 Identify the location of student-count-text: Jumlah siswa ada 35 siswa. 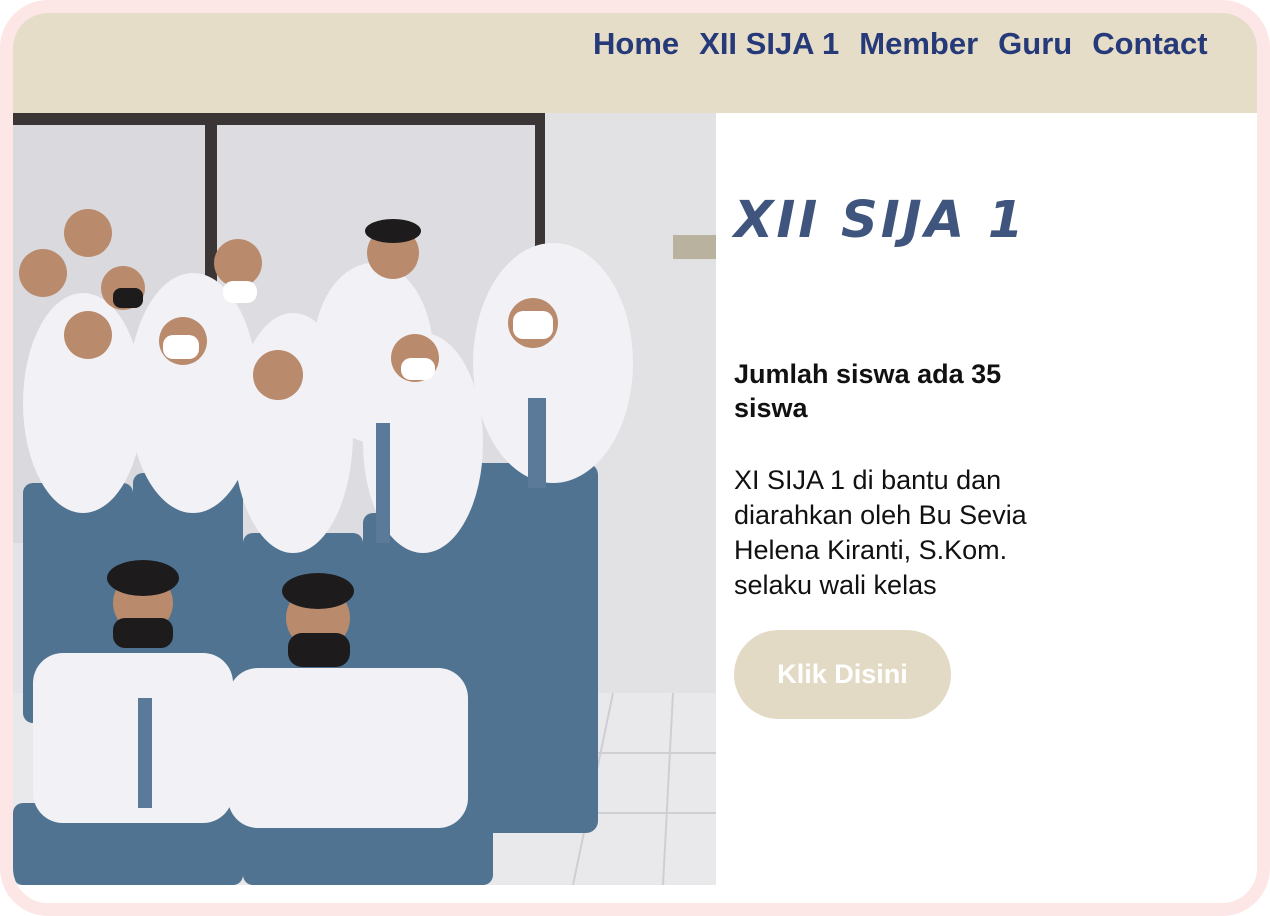
(868, 391).